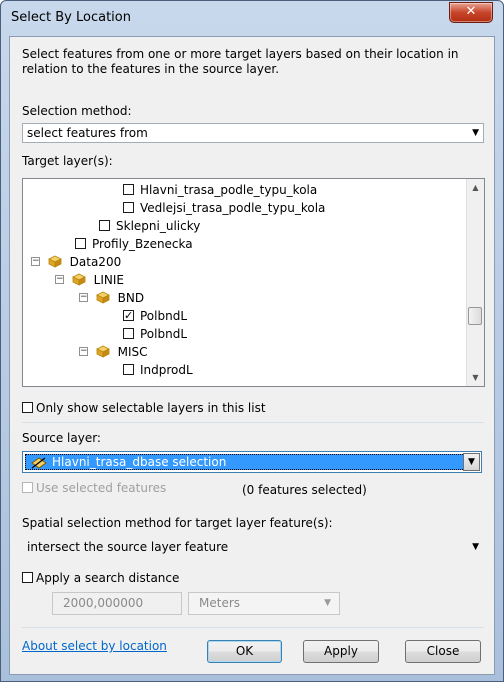 This screenshot has width=504, height=682. Describe the element at coordinates (475, 377) in the screenshot. I see `scroll-down-icon: ▼` at that location.